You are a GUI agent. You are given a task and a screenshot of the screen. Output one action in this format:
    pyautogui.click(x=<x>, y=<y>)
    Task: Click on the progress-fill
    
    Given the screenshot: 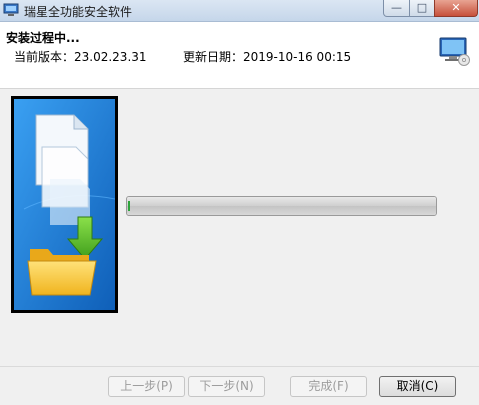 What is the action you would take?
    pyautogui.click(x=281, y=206)
    